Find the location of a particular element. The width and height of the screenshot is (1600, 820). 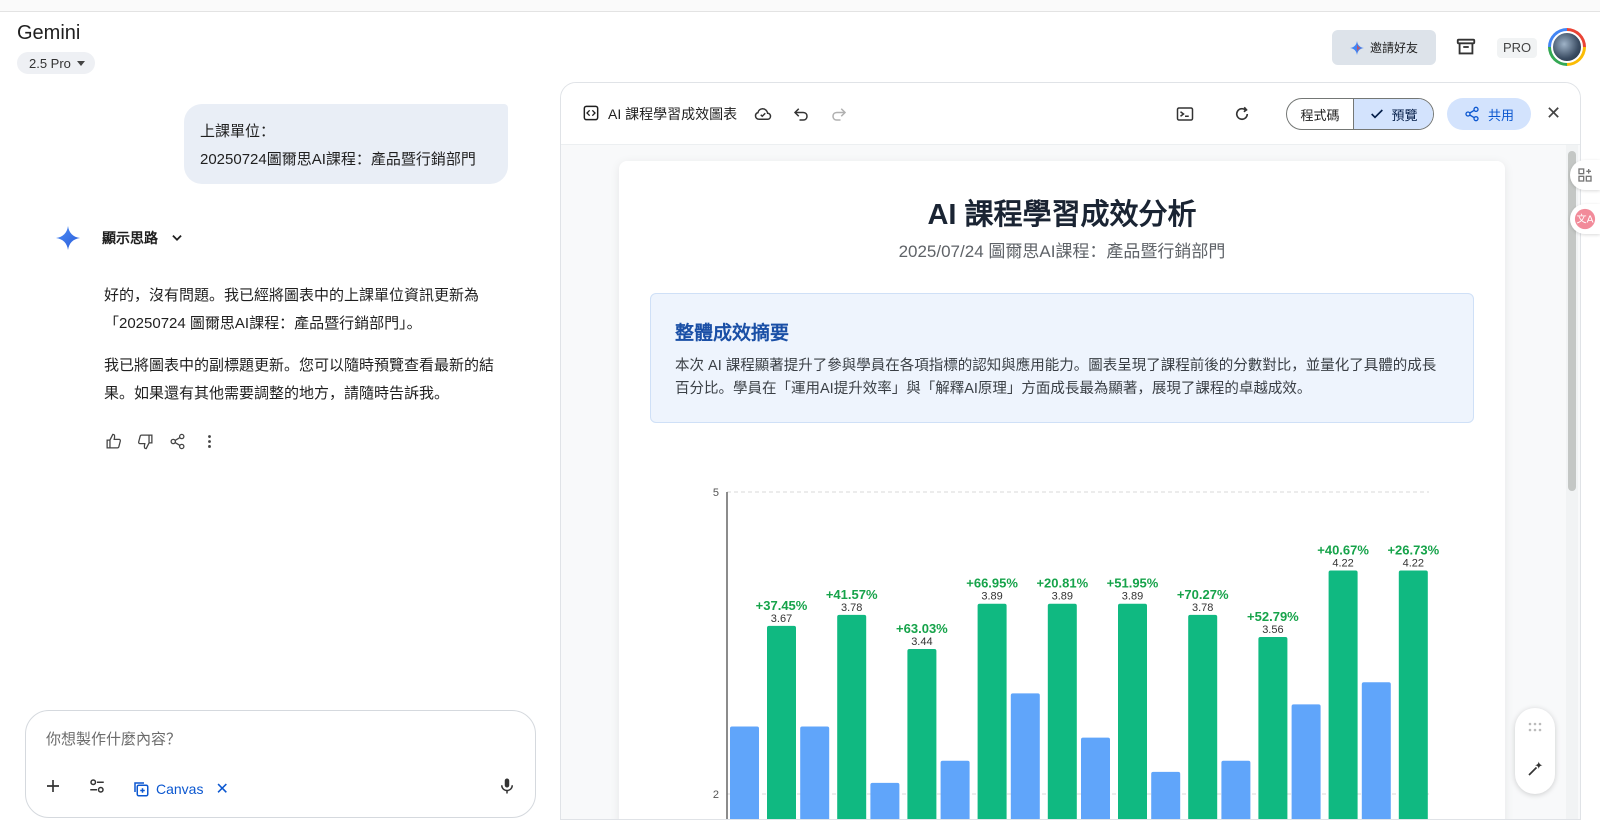

gemini-sparkle-icon is located at coordinates (68, 238).